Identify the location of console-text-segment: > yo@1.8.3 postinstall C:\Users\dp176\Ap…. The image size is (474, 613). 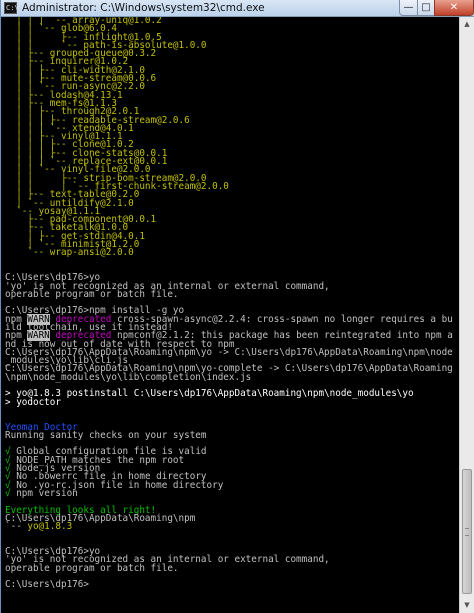
(209, 394).